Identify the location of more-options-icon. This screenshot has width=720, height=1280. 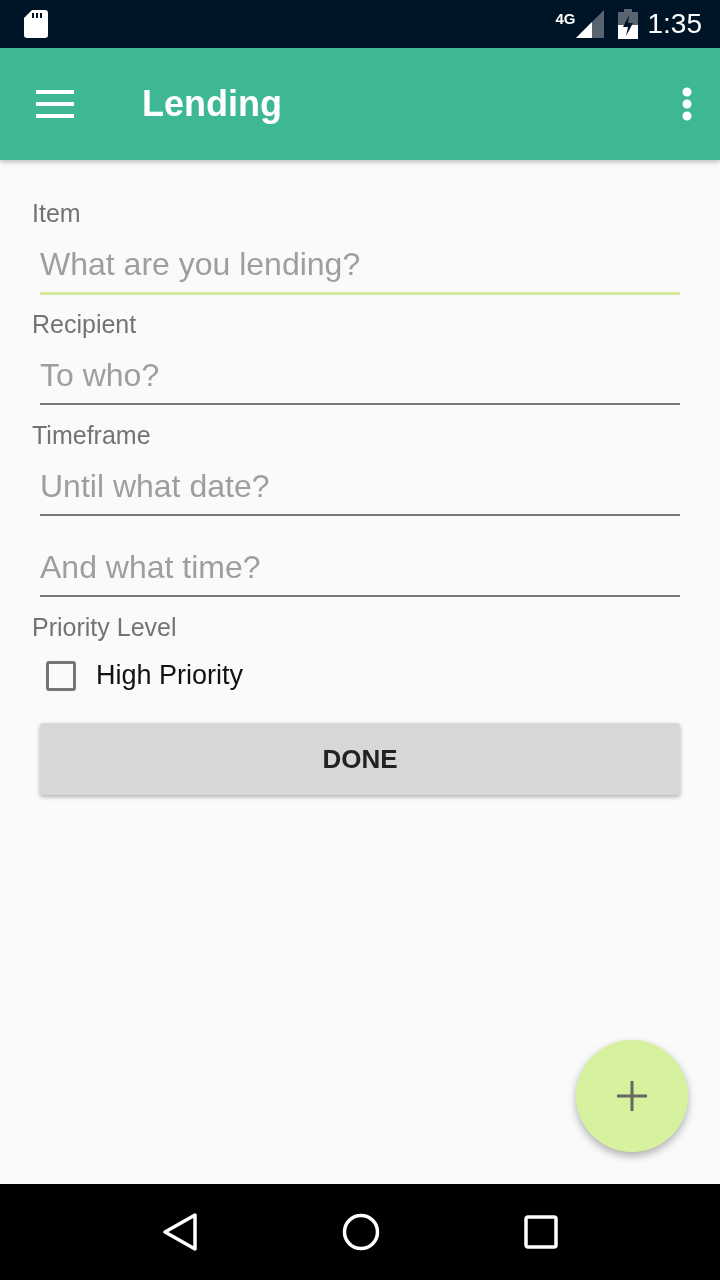
(687, 104).